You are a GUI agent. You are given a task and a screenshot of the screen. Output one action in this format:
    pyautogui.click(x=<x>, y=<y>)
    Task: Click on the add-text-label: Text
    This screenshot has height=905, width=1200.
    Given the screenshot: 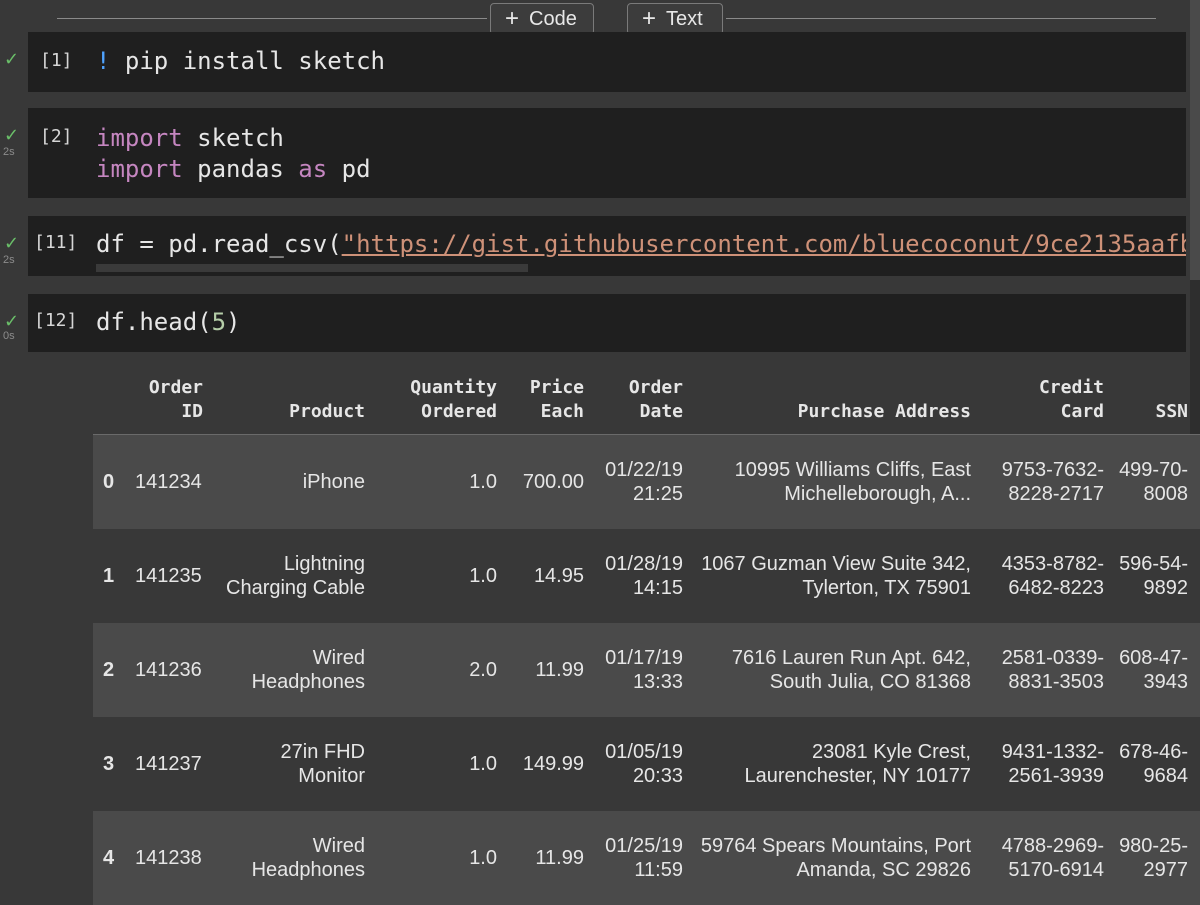 What is the action you would take?
    pyautogui.click(x=684, y=19)
    